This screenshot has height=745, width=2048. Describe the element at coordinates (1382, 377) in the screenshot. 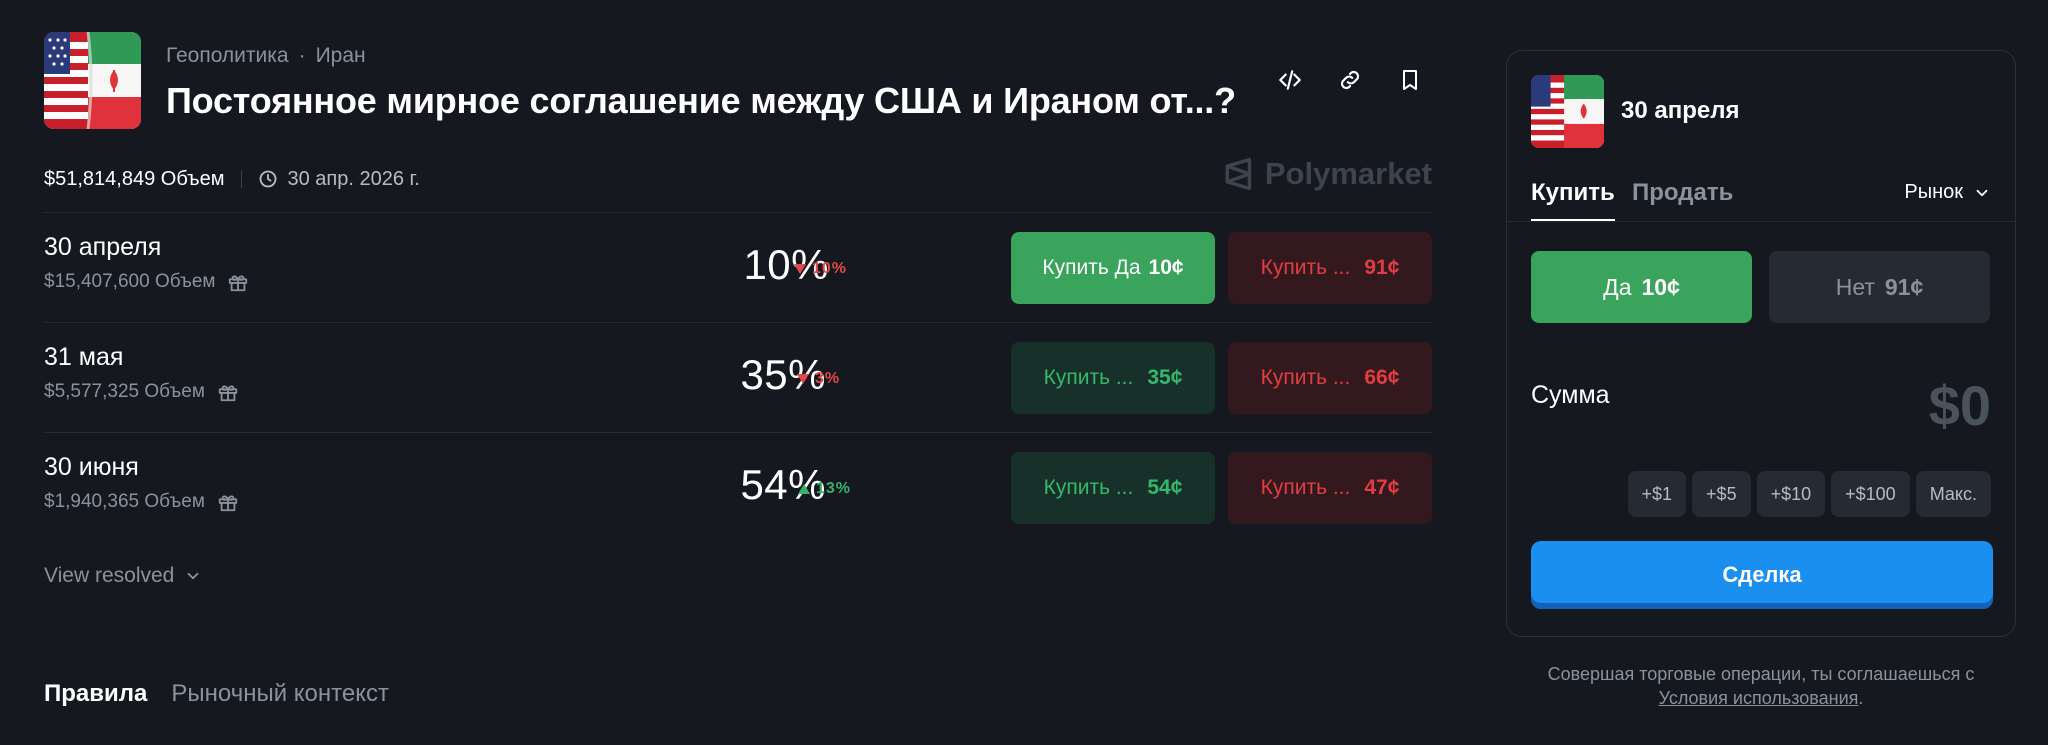

I see `buy-no-price: 66¢` at that location.